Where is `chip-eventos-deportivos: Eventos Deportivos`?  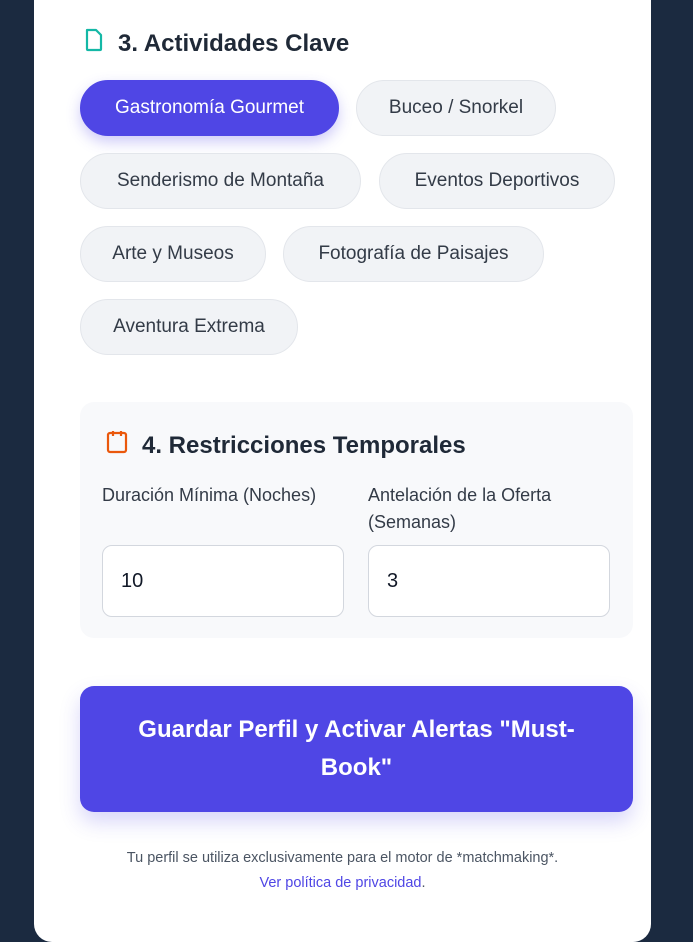 chip-eventos-deportivos: Eventos Deportivos is located at coordinates (497, 181).